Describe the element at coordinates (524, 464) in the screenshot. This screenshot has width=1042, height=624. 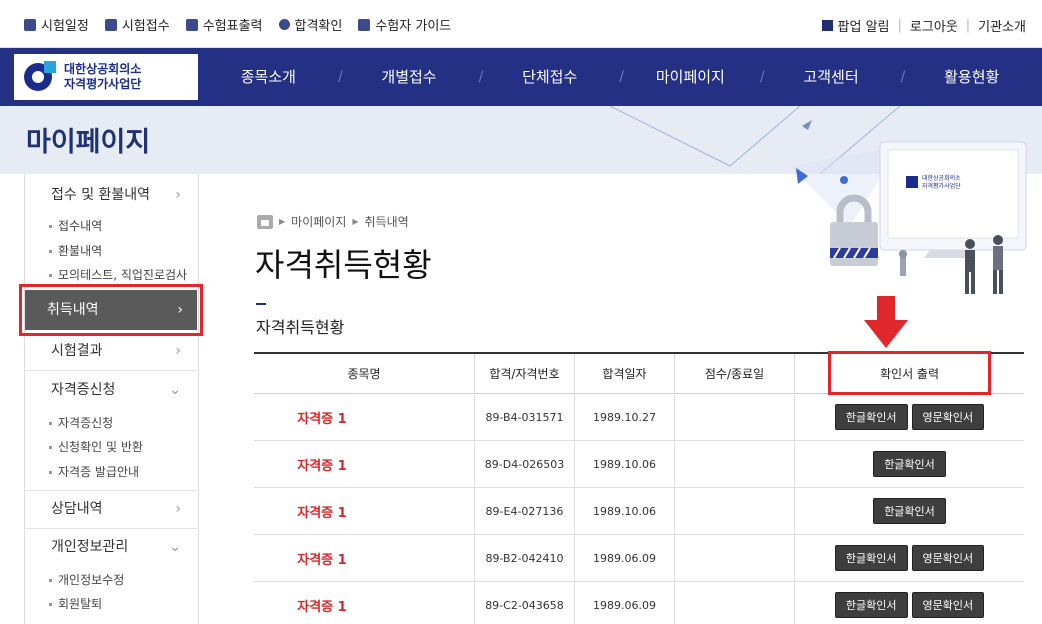
I see `cert-number: 89-D4-026503` at that location.